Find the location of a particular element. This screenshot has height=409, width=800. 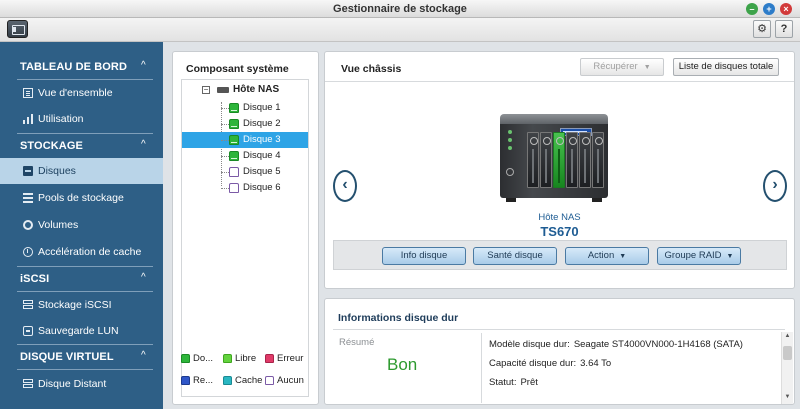

recover-dropdown: Récupérer ▼ is located at coordinates (622, 67).